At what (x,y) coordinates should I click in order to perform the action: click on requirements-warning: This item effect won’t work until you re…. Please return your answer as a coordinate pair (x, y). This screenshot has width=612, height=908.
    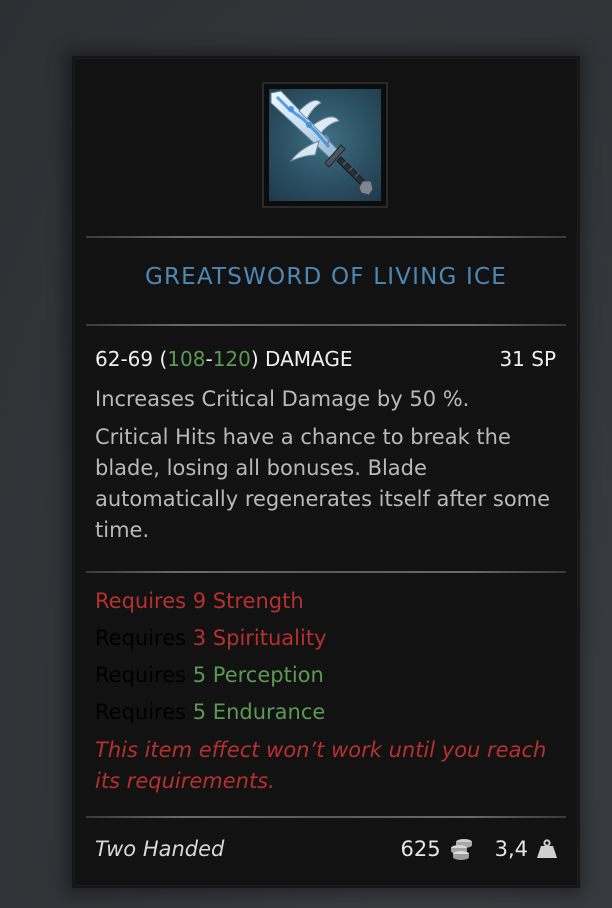
    Looking at the image, I should click on (321, 765).